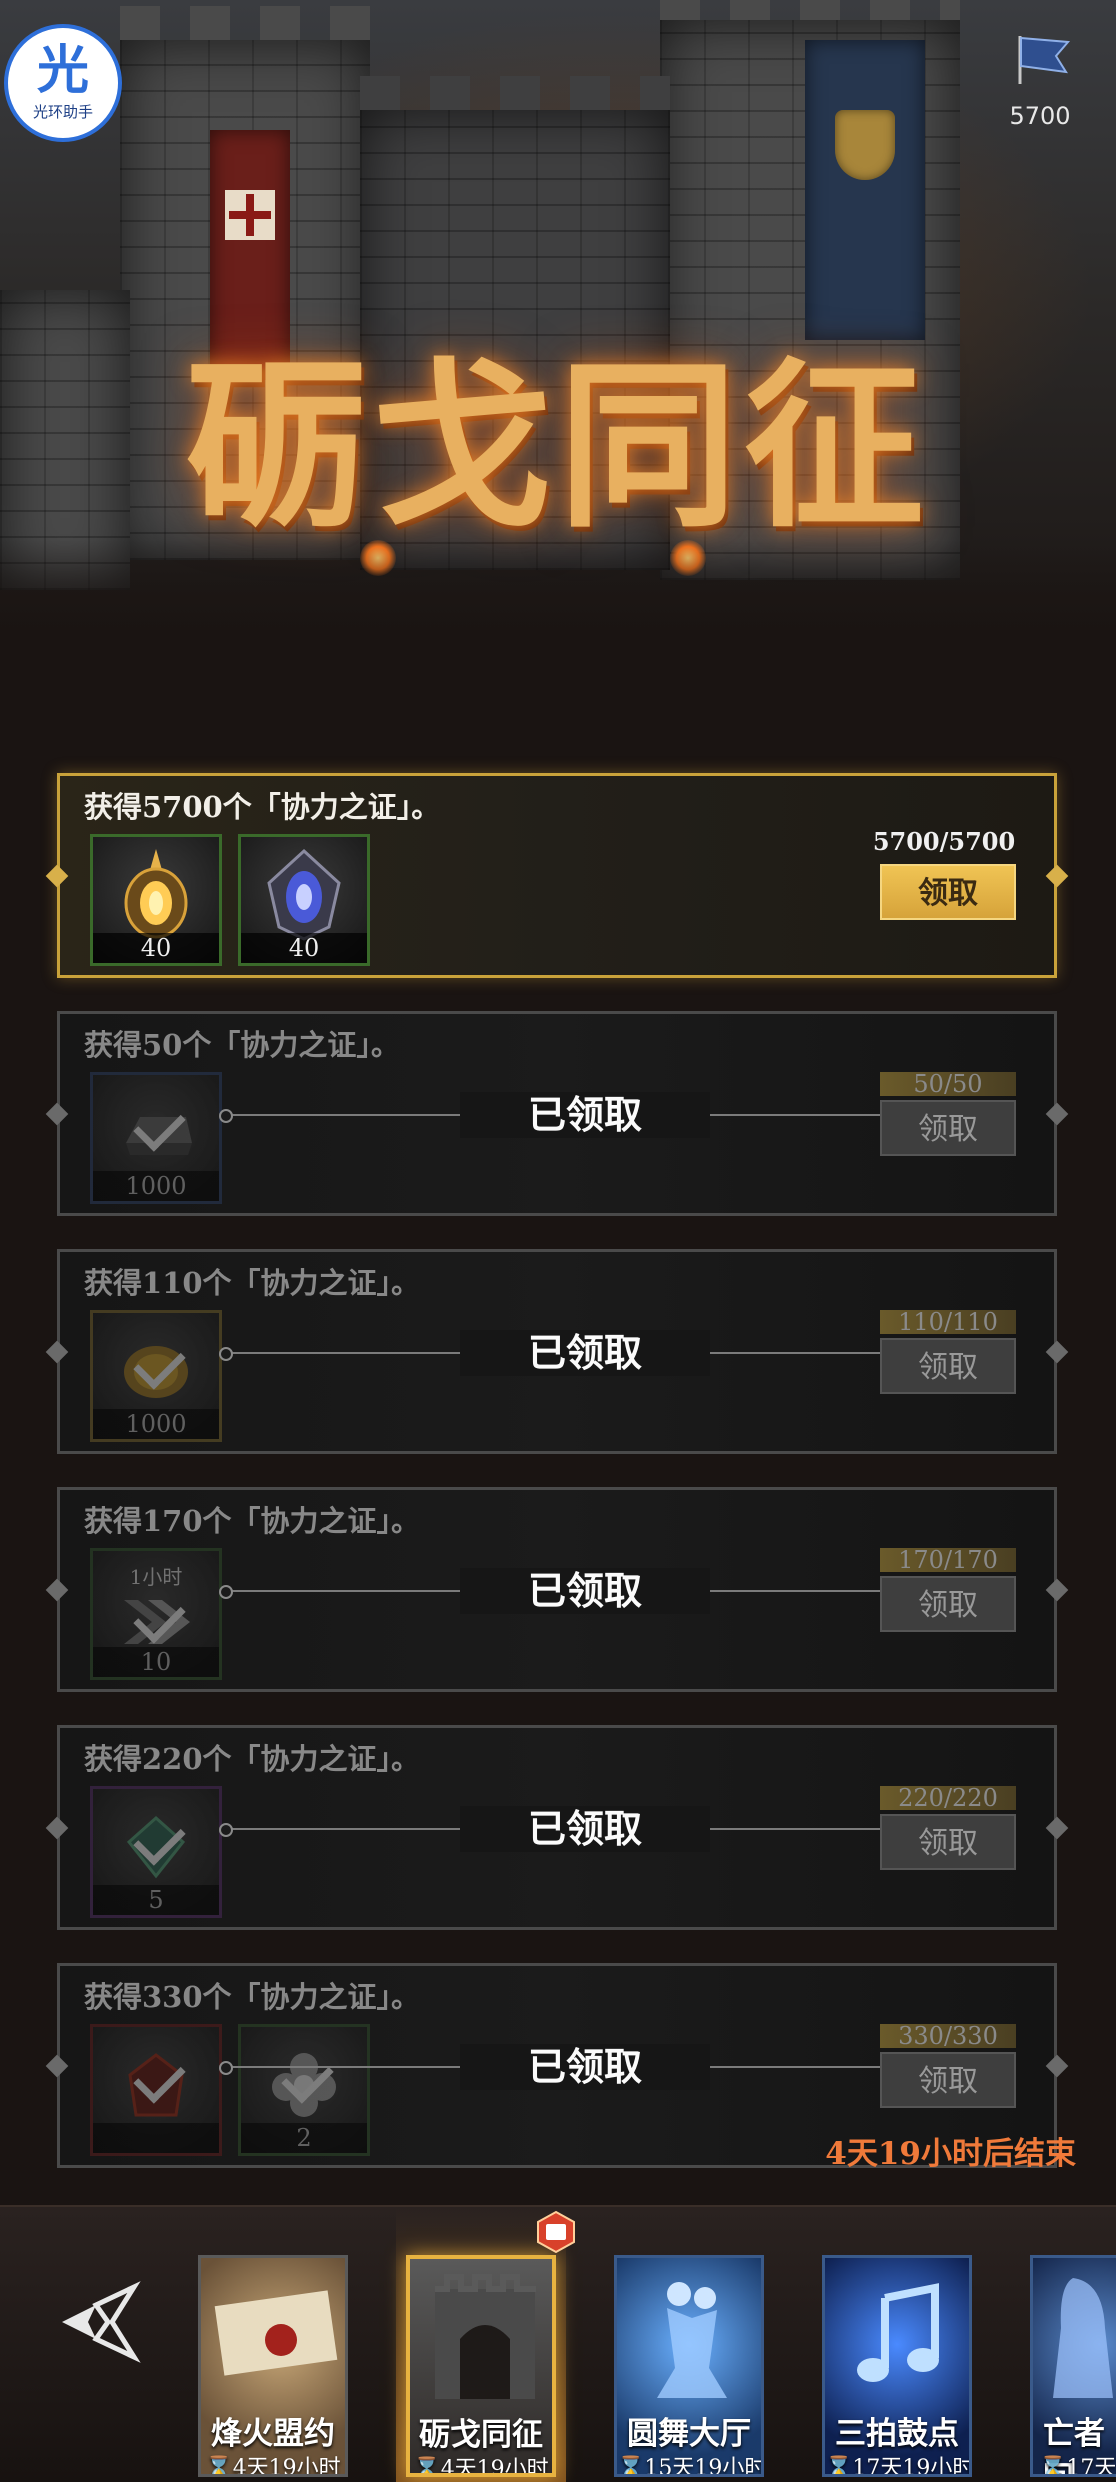  I want to click on tab-beacon-pact: 烽火盟约 ⌛4天19小时, so click(273, 2366).